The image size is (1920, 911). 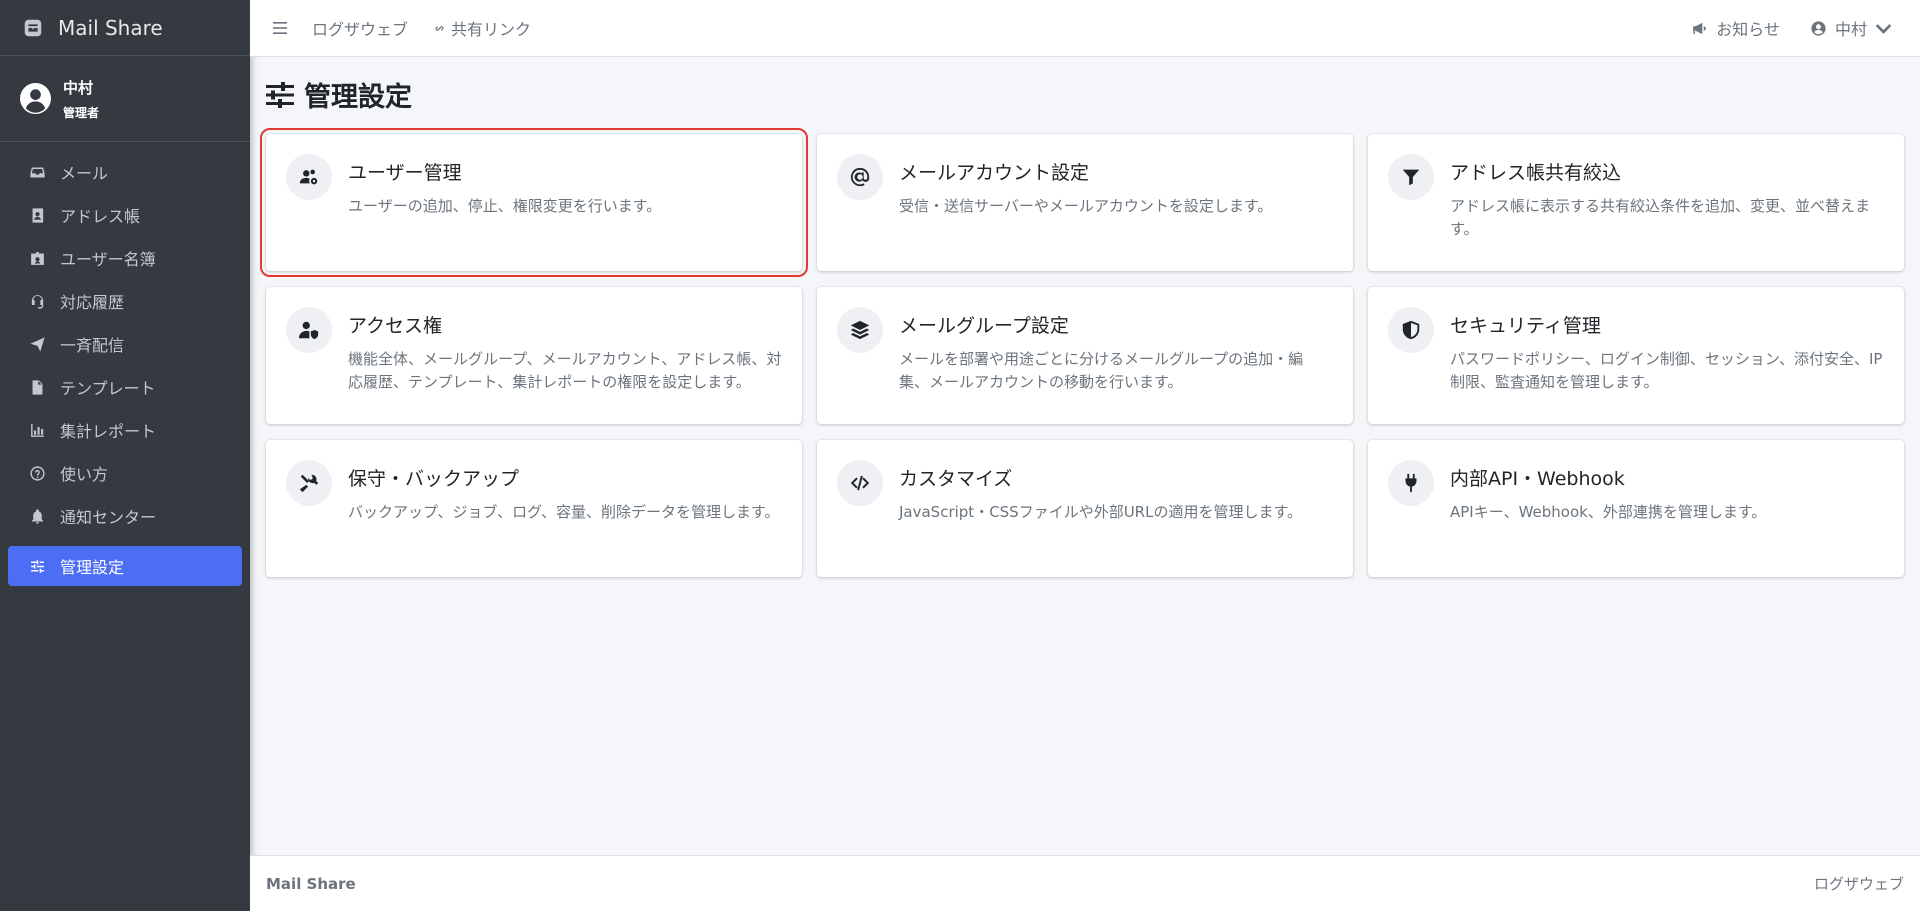 What do you see at coordinates (108, 259) in the screenshot?
I see `sidebar-item-label: ユーザー名簿` at bounding box center [108, 259].